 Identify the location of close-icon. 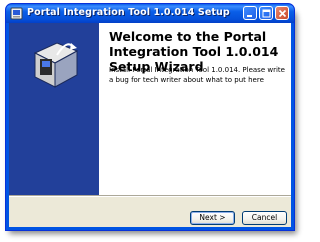
(282, 13).